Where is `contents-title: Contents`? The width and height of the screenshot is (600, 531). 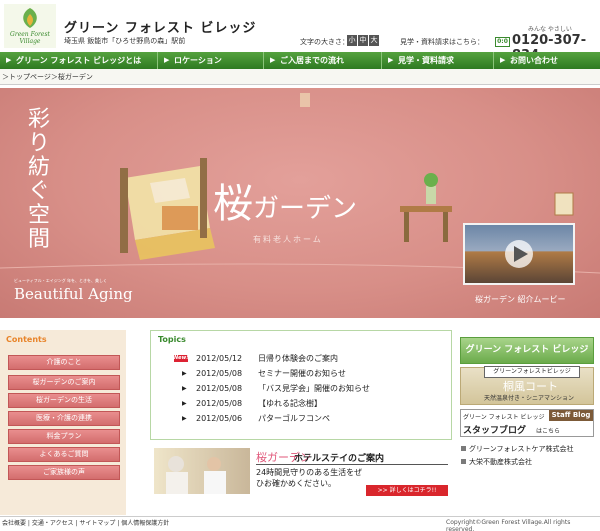
contents-title: Contents is located at coordinates (26, 339).